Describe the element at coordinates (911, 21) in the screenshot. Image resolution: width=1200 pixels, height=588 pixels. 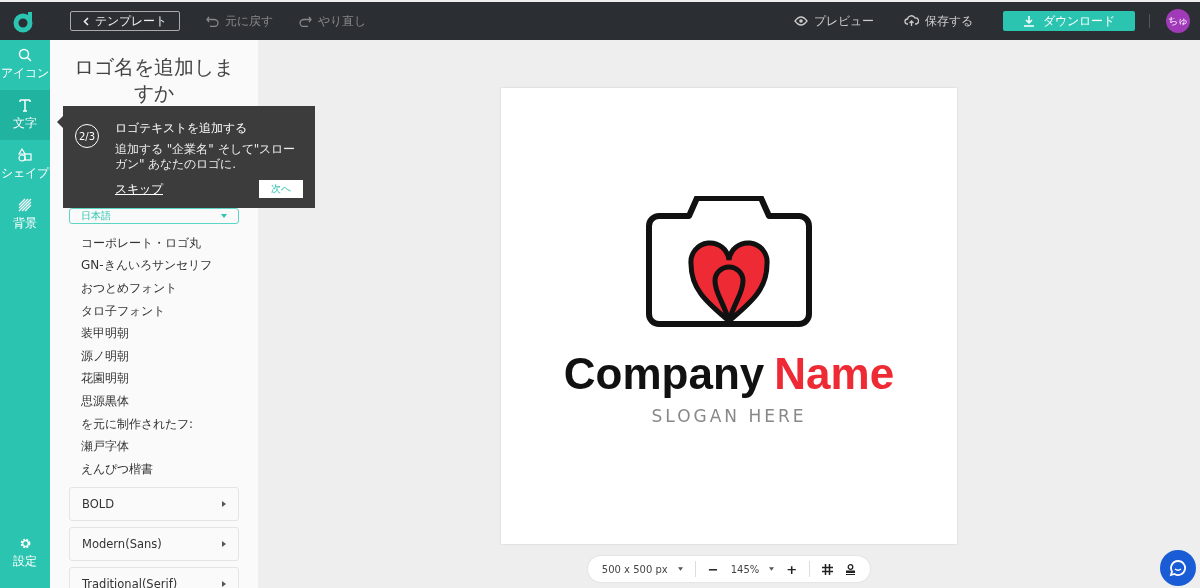
I see `cloud-upload-icon` at that location.